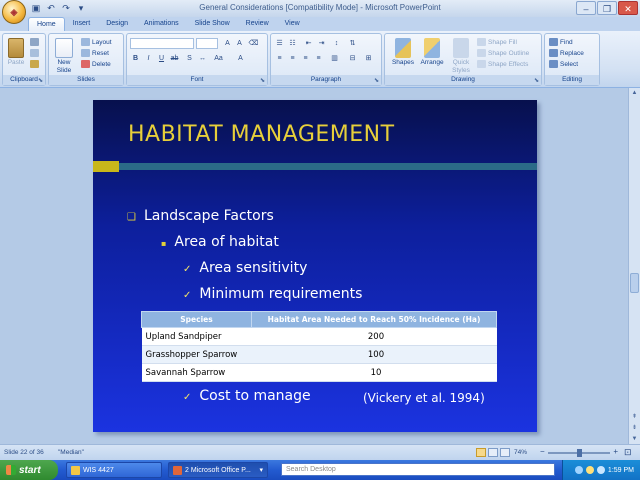 This screenshot has width=640, height=480. Describe the element at coordinates (418, 469) in the screenshot. I see `desktop-search-input: Search Desktop` at that location.